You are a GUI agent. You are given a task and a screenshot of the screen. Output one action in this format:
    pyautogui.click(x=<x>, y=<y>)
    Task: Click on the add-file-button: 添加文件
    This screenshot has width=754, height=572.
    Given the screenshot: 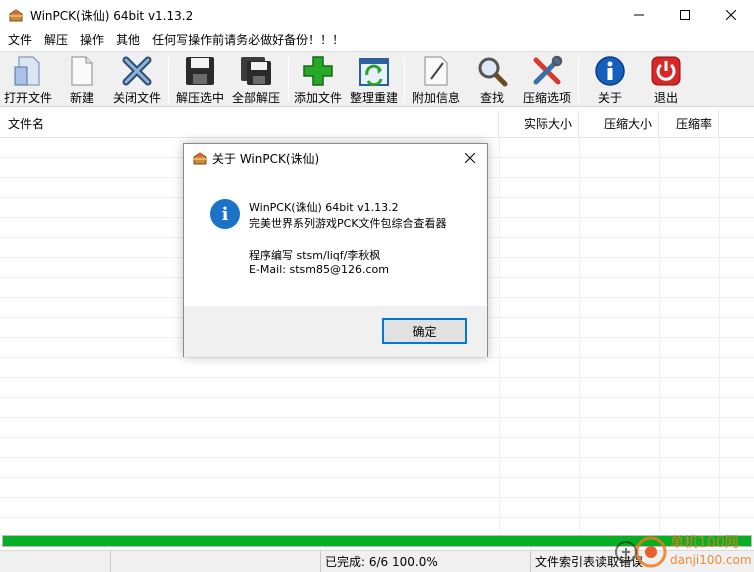 What is the action you would take?
    pyautogui.click(x=318, y=80)
    